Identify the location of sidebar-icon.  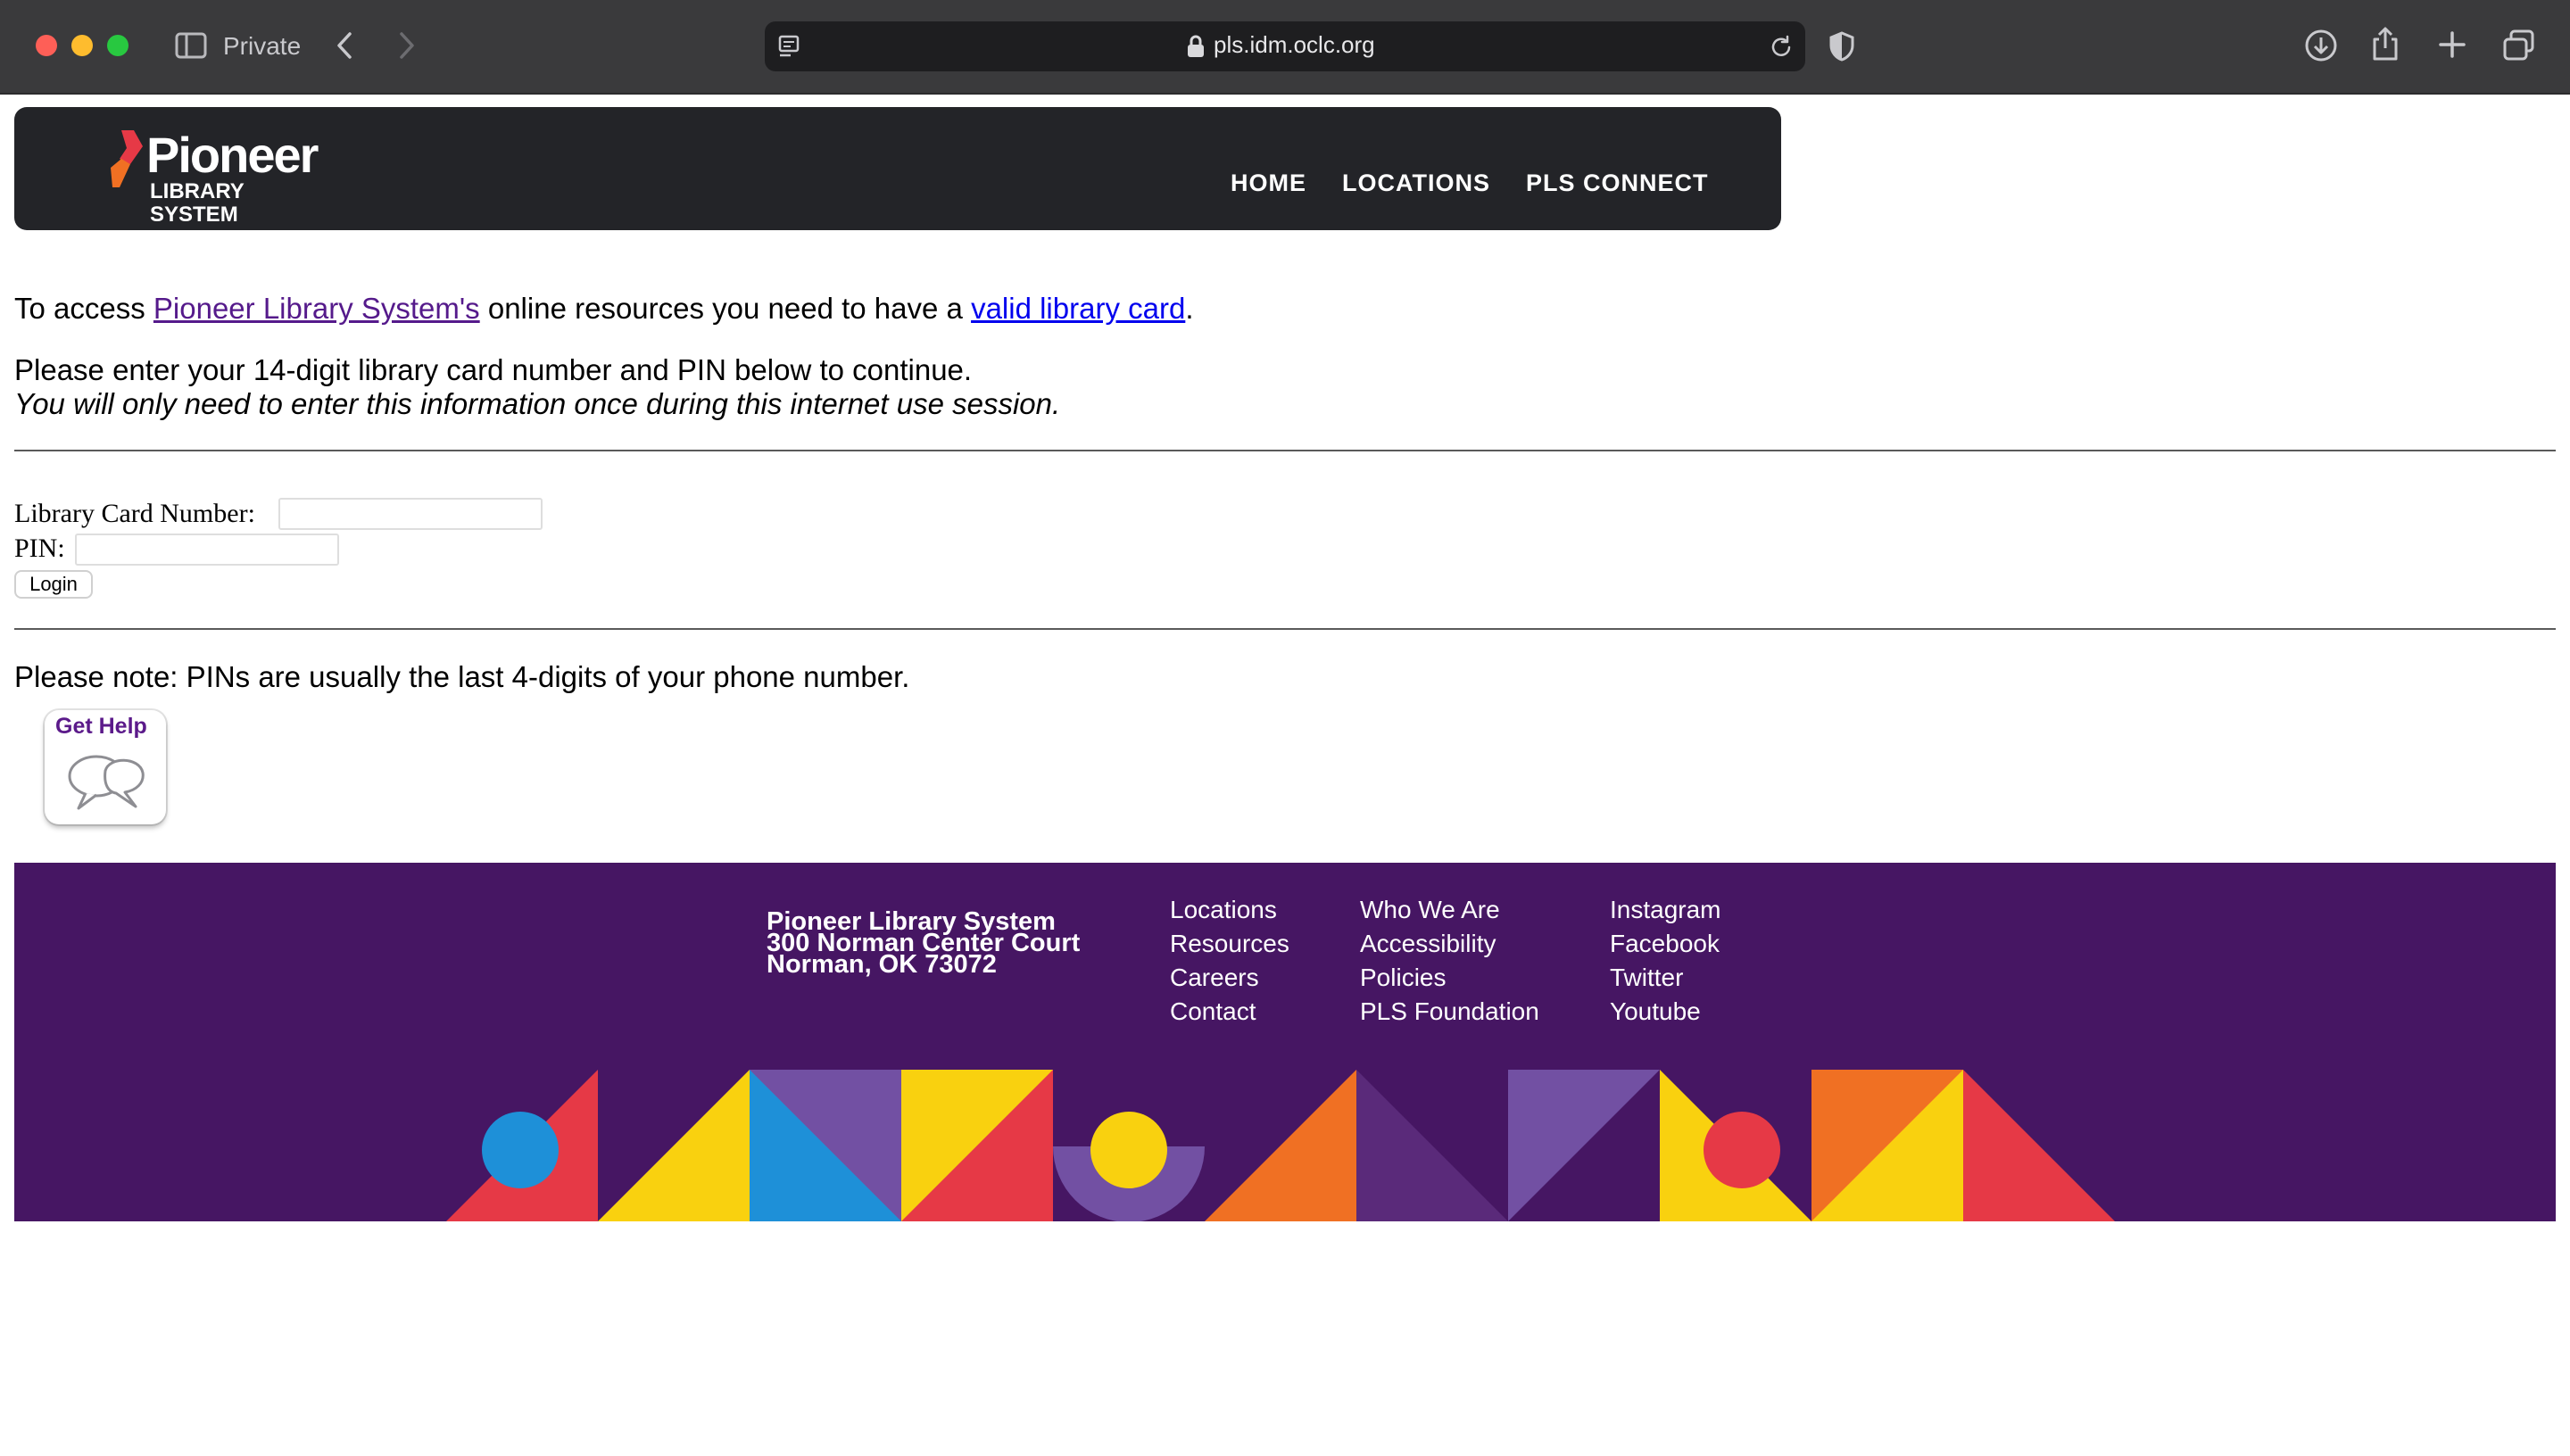
(191, 45).